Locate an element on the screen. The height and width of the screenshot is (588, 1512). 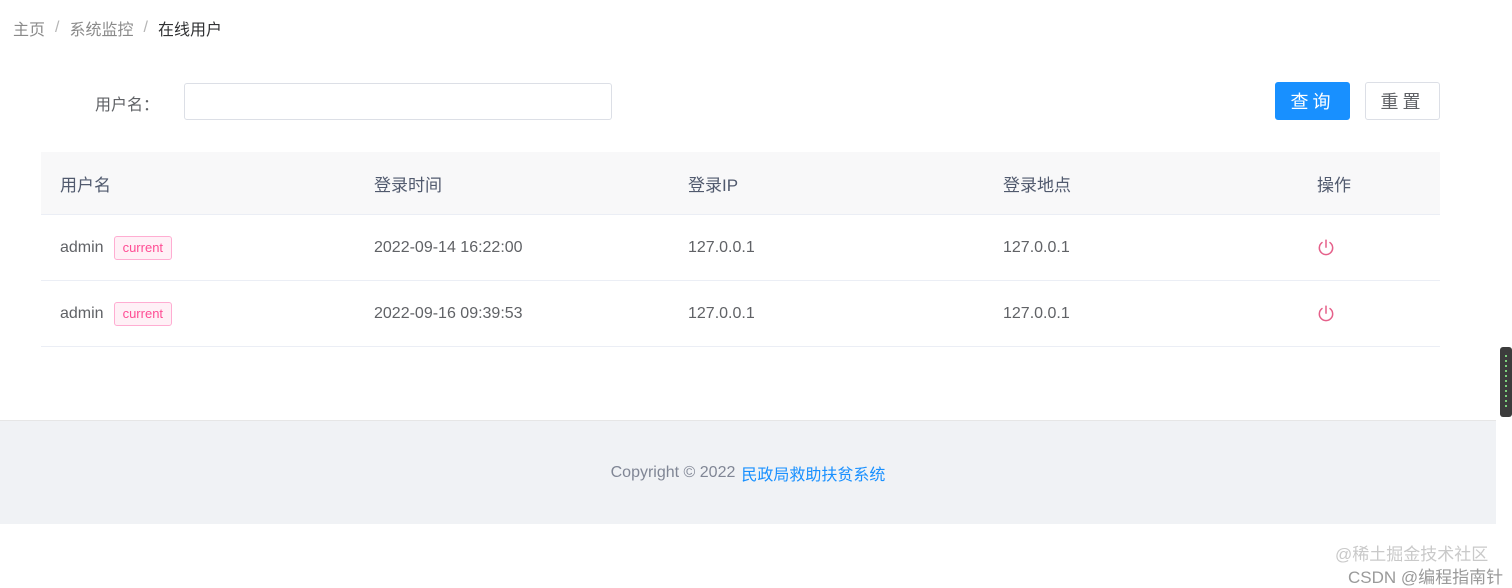
column-header-login-time: 登录时间 is located at coordinates (408, 185).